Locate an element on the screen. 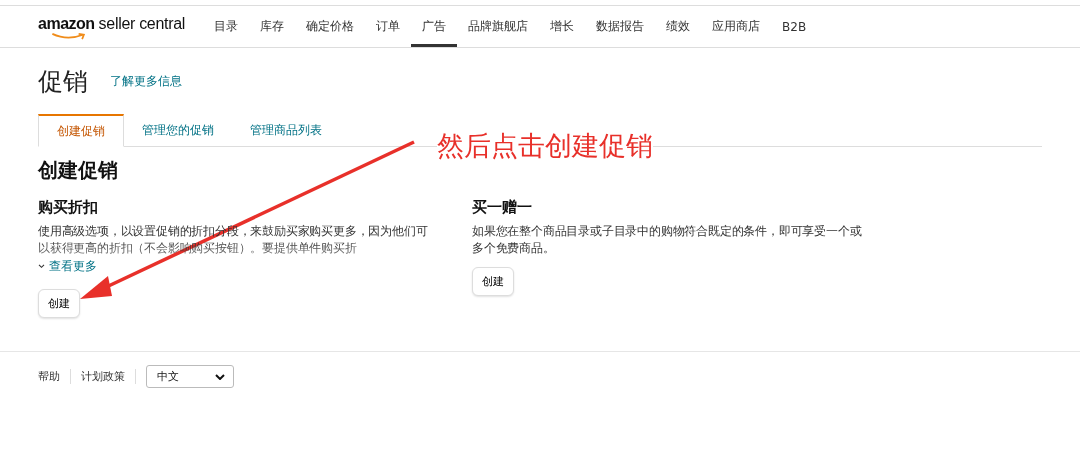 The width and height of the screenshot is (1080, 471). page-title: 促销 is located at coordinates (63, 81).